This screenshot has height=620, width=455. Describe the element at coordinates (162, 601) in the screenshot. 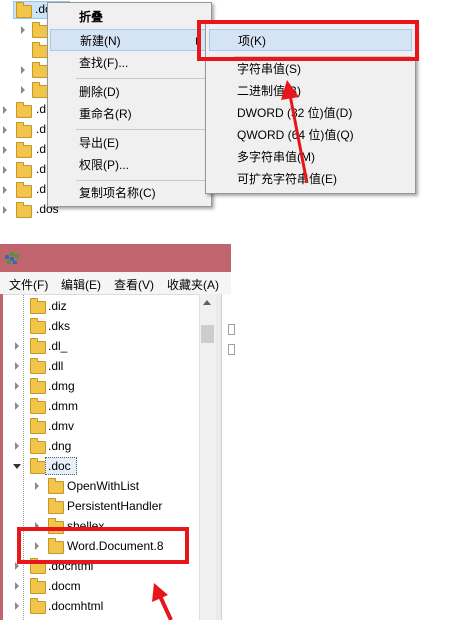

I see `annotation-arrow-icon` at that location.